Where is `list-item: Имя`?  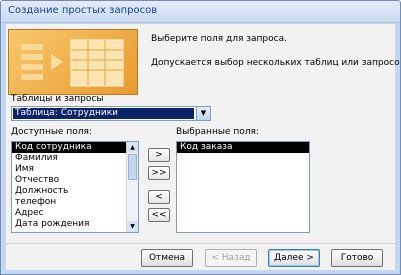
list-item: Имя is located at coordinates (75, 169).